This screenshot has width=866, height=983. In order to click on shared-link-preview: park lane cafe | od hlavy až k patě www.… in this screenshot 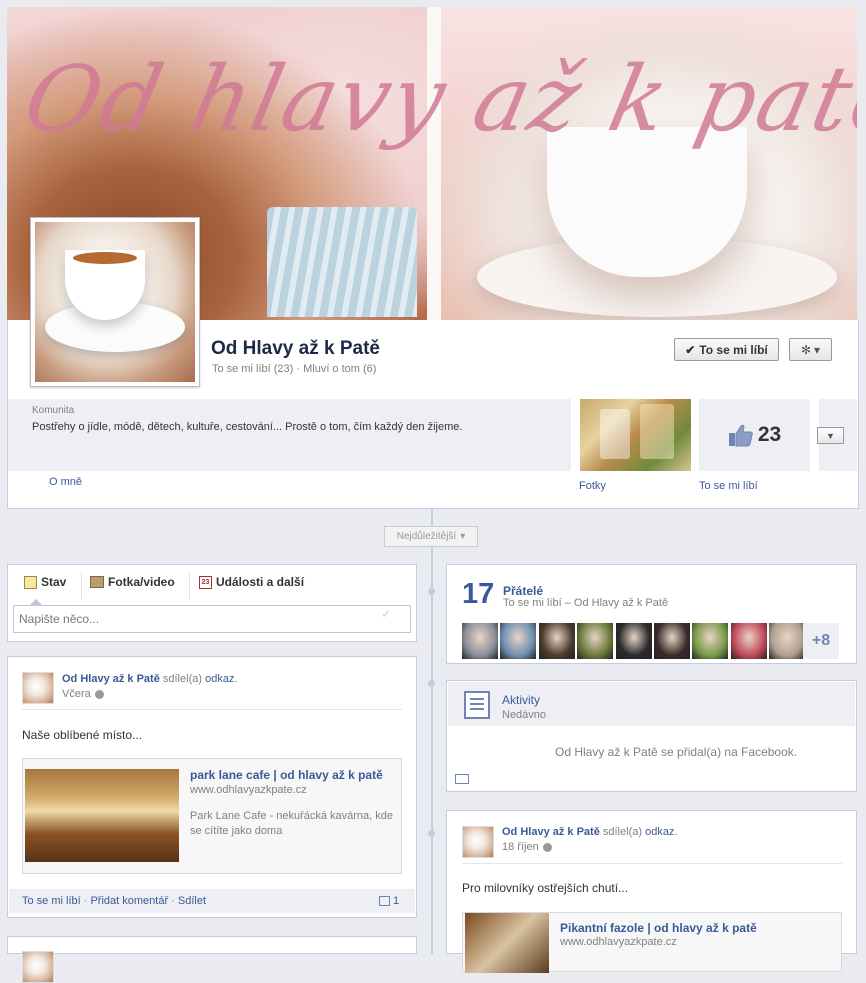, I will do `click(212, 816)`.